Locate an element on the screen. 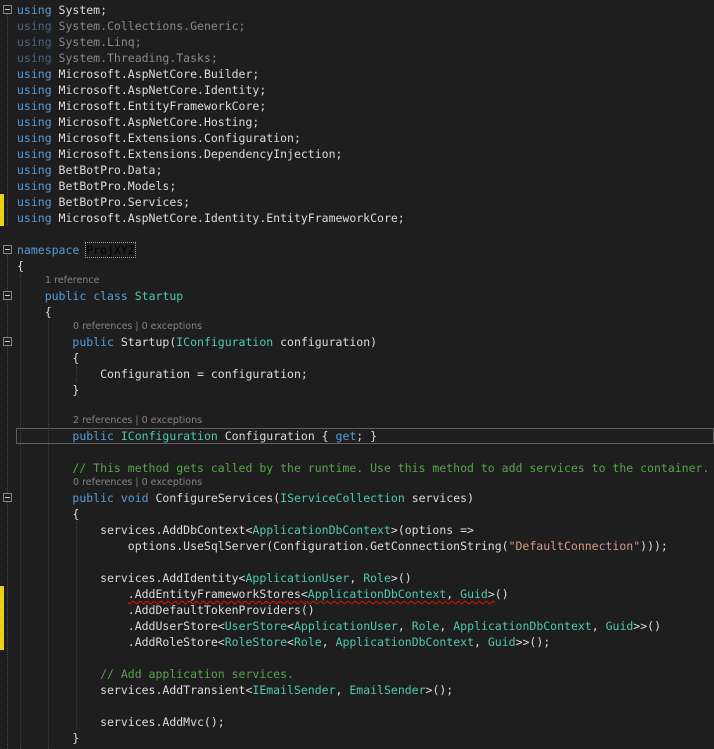  code-line: using Microsoft.AspNetCore.Identity; is located at coordinates (357, 90).